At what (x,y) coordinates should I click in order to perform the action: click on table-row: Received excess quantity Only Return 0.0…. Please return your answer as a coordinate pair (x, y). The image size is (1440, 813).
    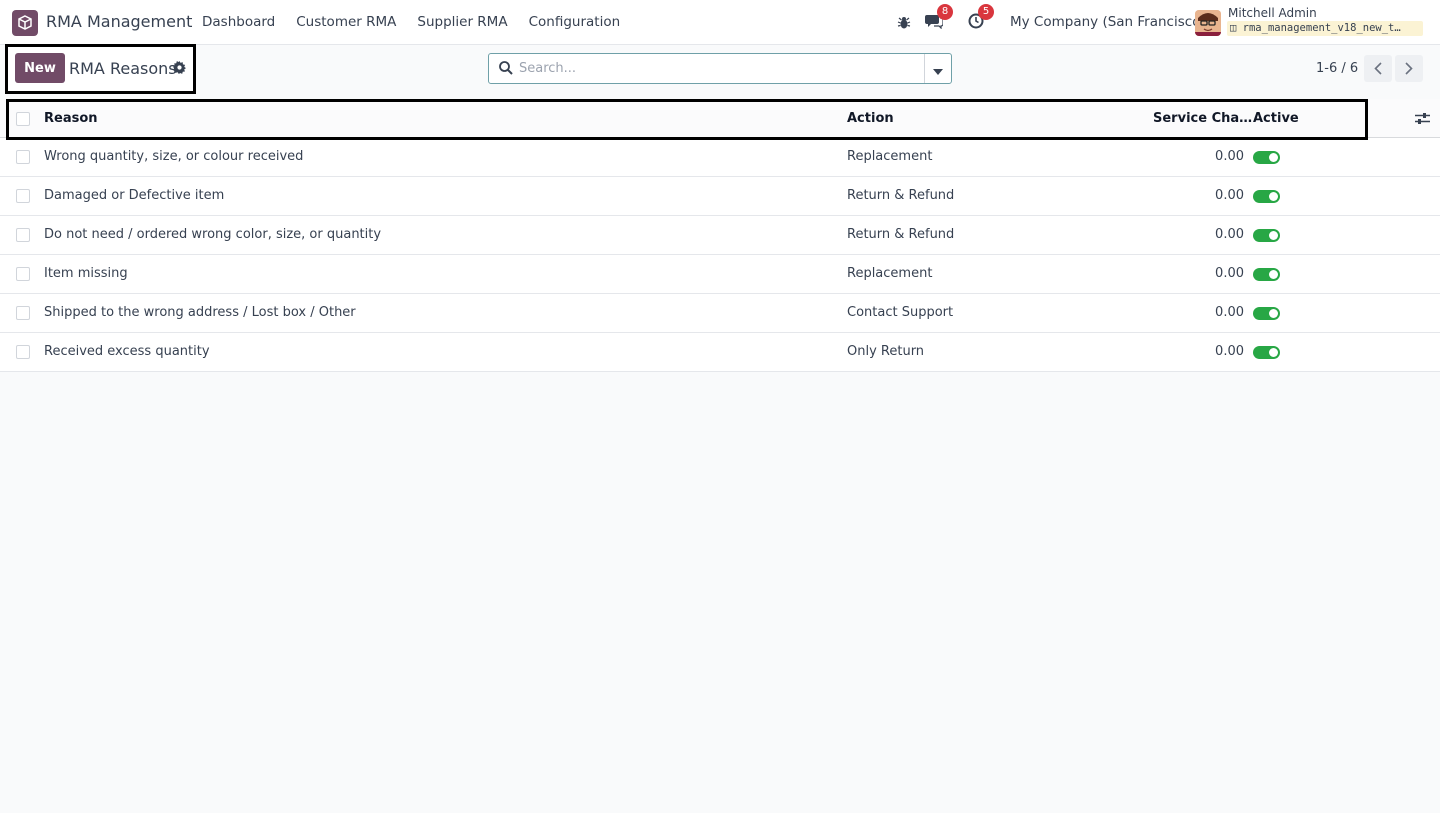
    Looking at the image, I should click on (720, 352).